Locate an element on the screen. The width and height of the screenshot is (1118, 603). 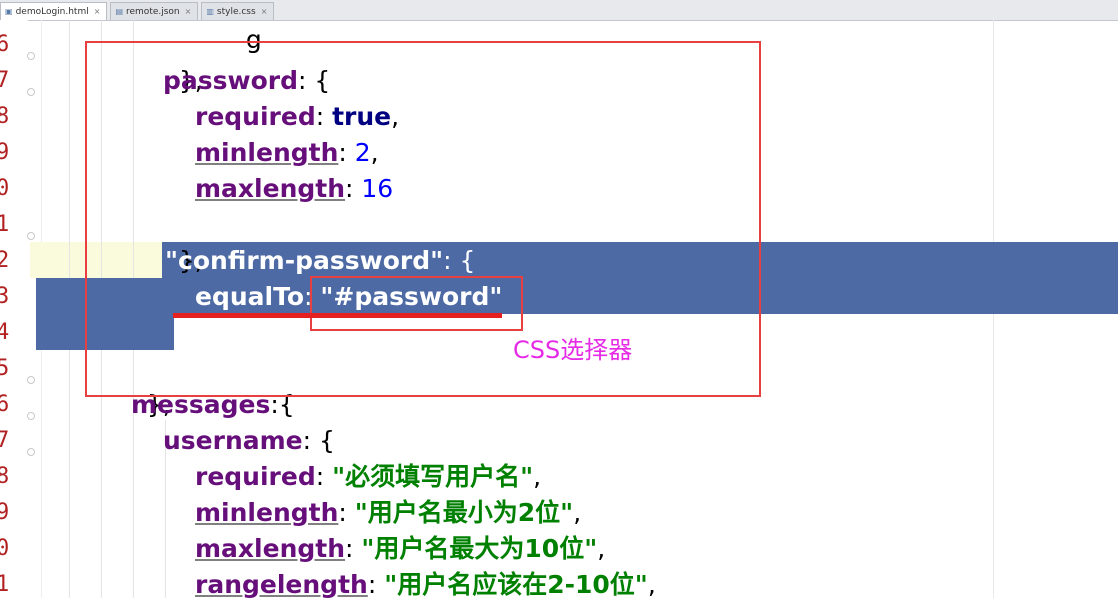
code-token: "用户名应该在2-10位" is located at coordinates (516, 584).